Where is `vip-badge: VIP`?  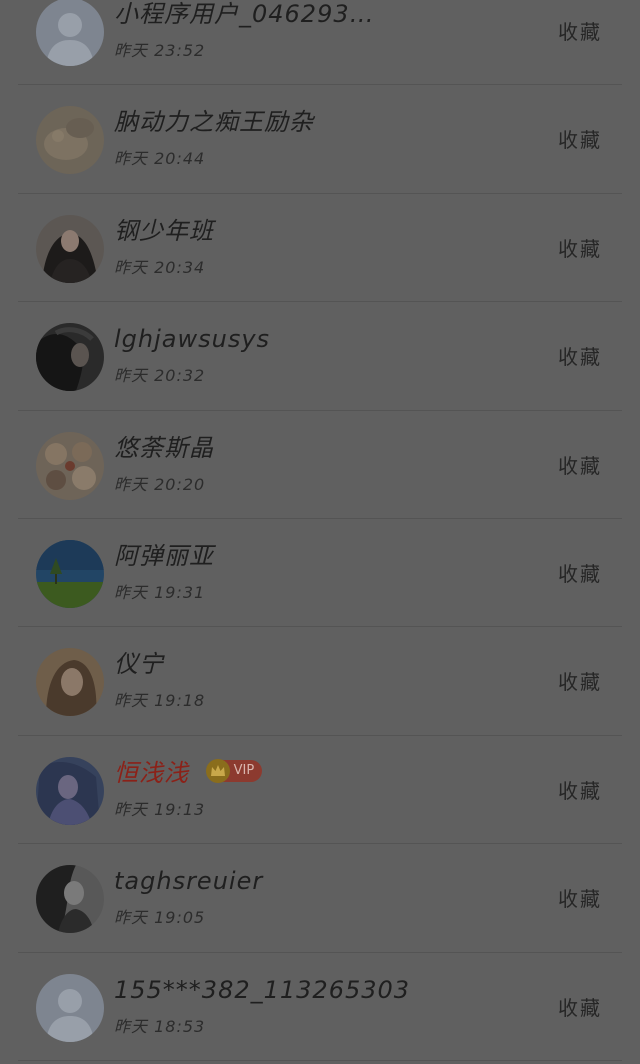 vip-badge: VIP is located at coordinates (234, 770).